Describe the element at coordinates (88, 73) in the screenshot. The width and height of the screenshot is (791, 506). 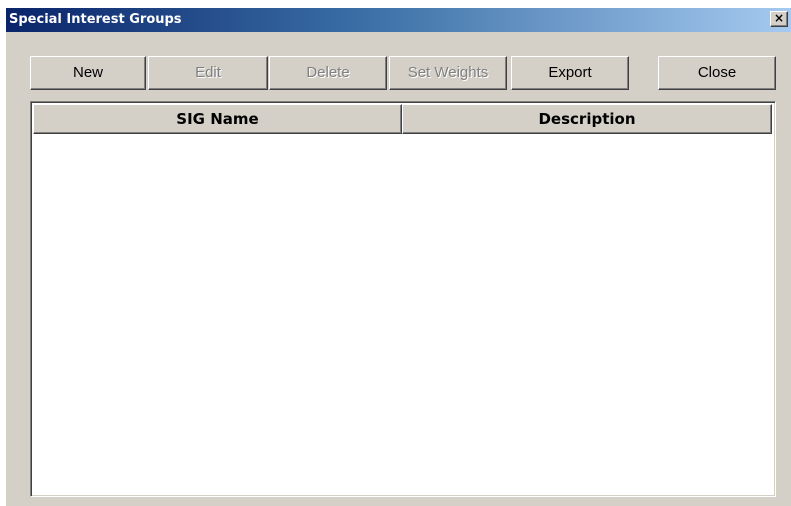
I see `new-button: New` at that location.